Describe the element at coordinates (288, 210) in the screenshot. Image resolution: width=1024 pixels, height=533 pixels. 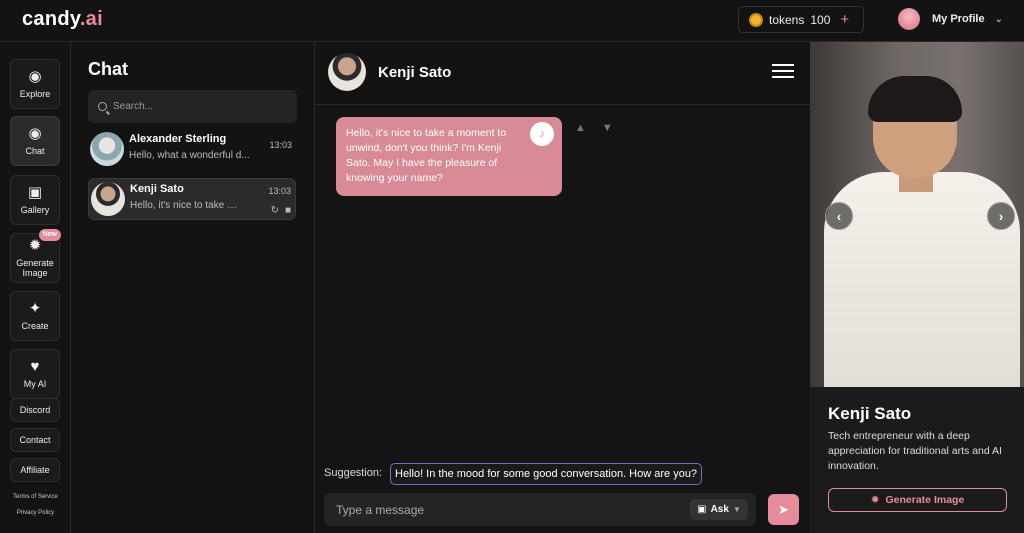
I see `trash-icon: ■` at that location.